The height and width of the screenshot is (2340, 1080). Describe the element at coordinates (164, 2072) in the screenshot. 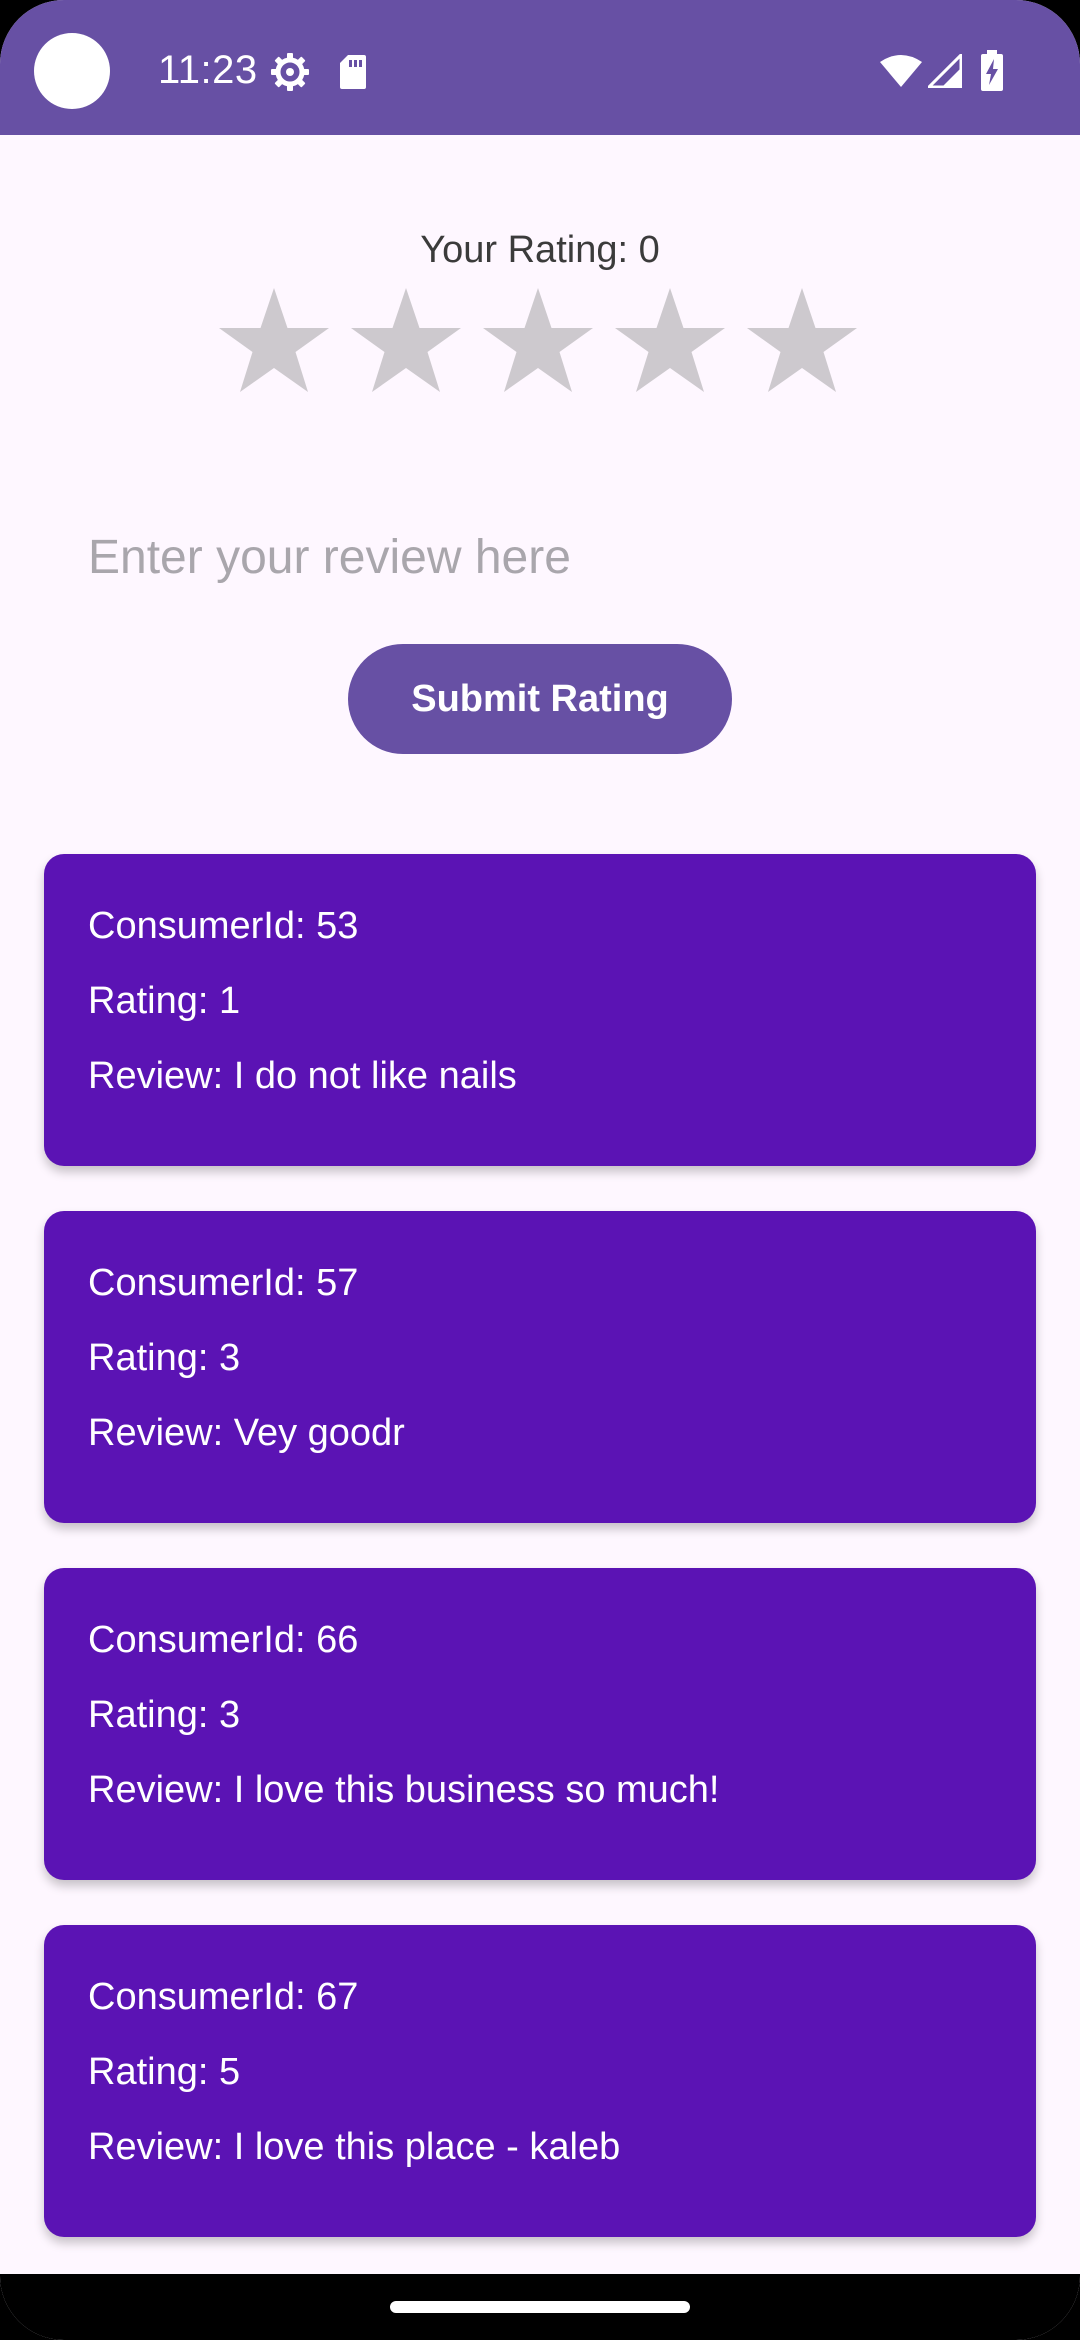

I see `review-rating: Rating: 5` at that location.